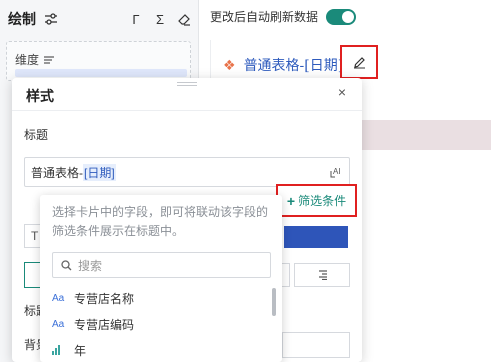  What do you see at coordinates (90, 265) in the screenshot?
I see `search-placeholder: 搜索` at bounding box center [90, 265].